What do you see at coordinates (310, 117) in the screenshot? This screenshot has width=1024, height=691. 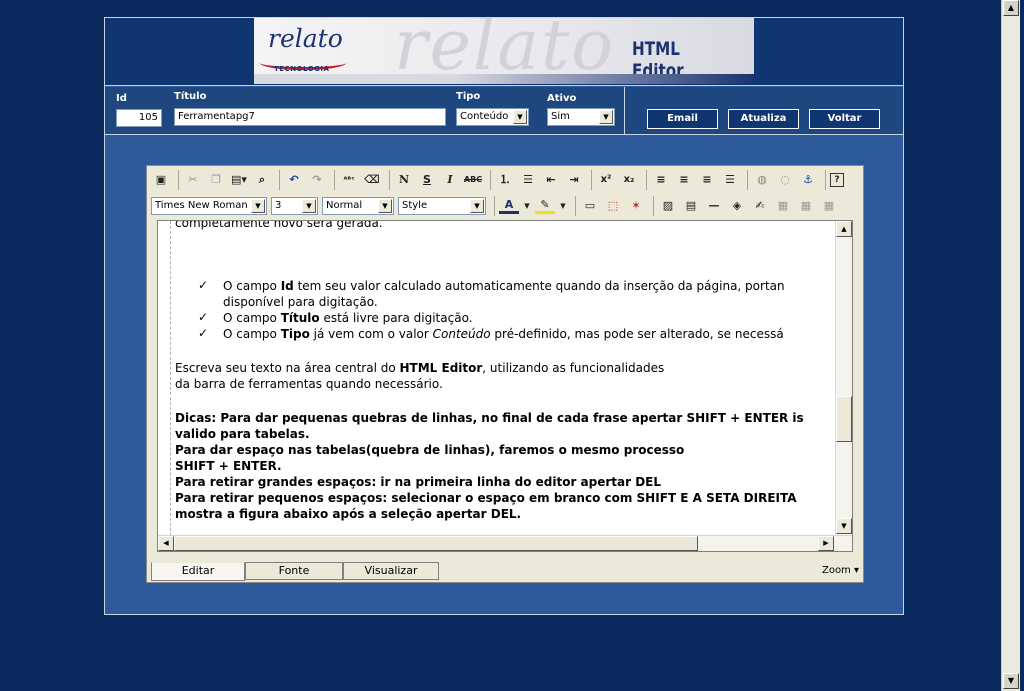 I see `titulo-field: Ferramentapg7` at bounding box center [310, 117].